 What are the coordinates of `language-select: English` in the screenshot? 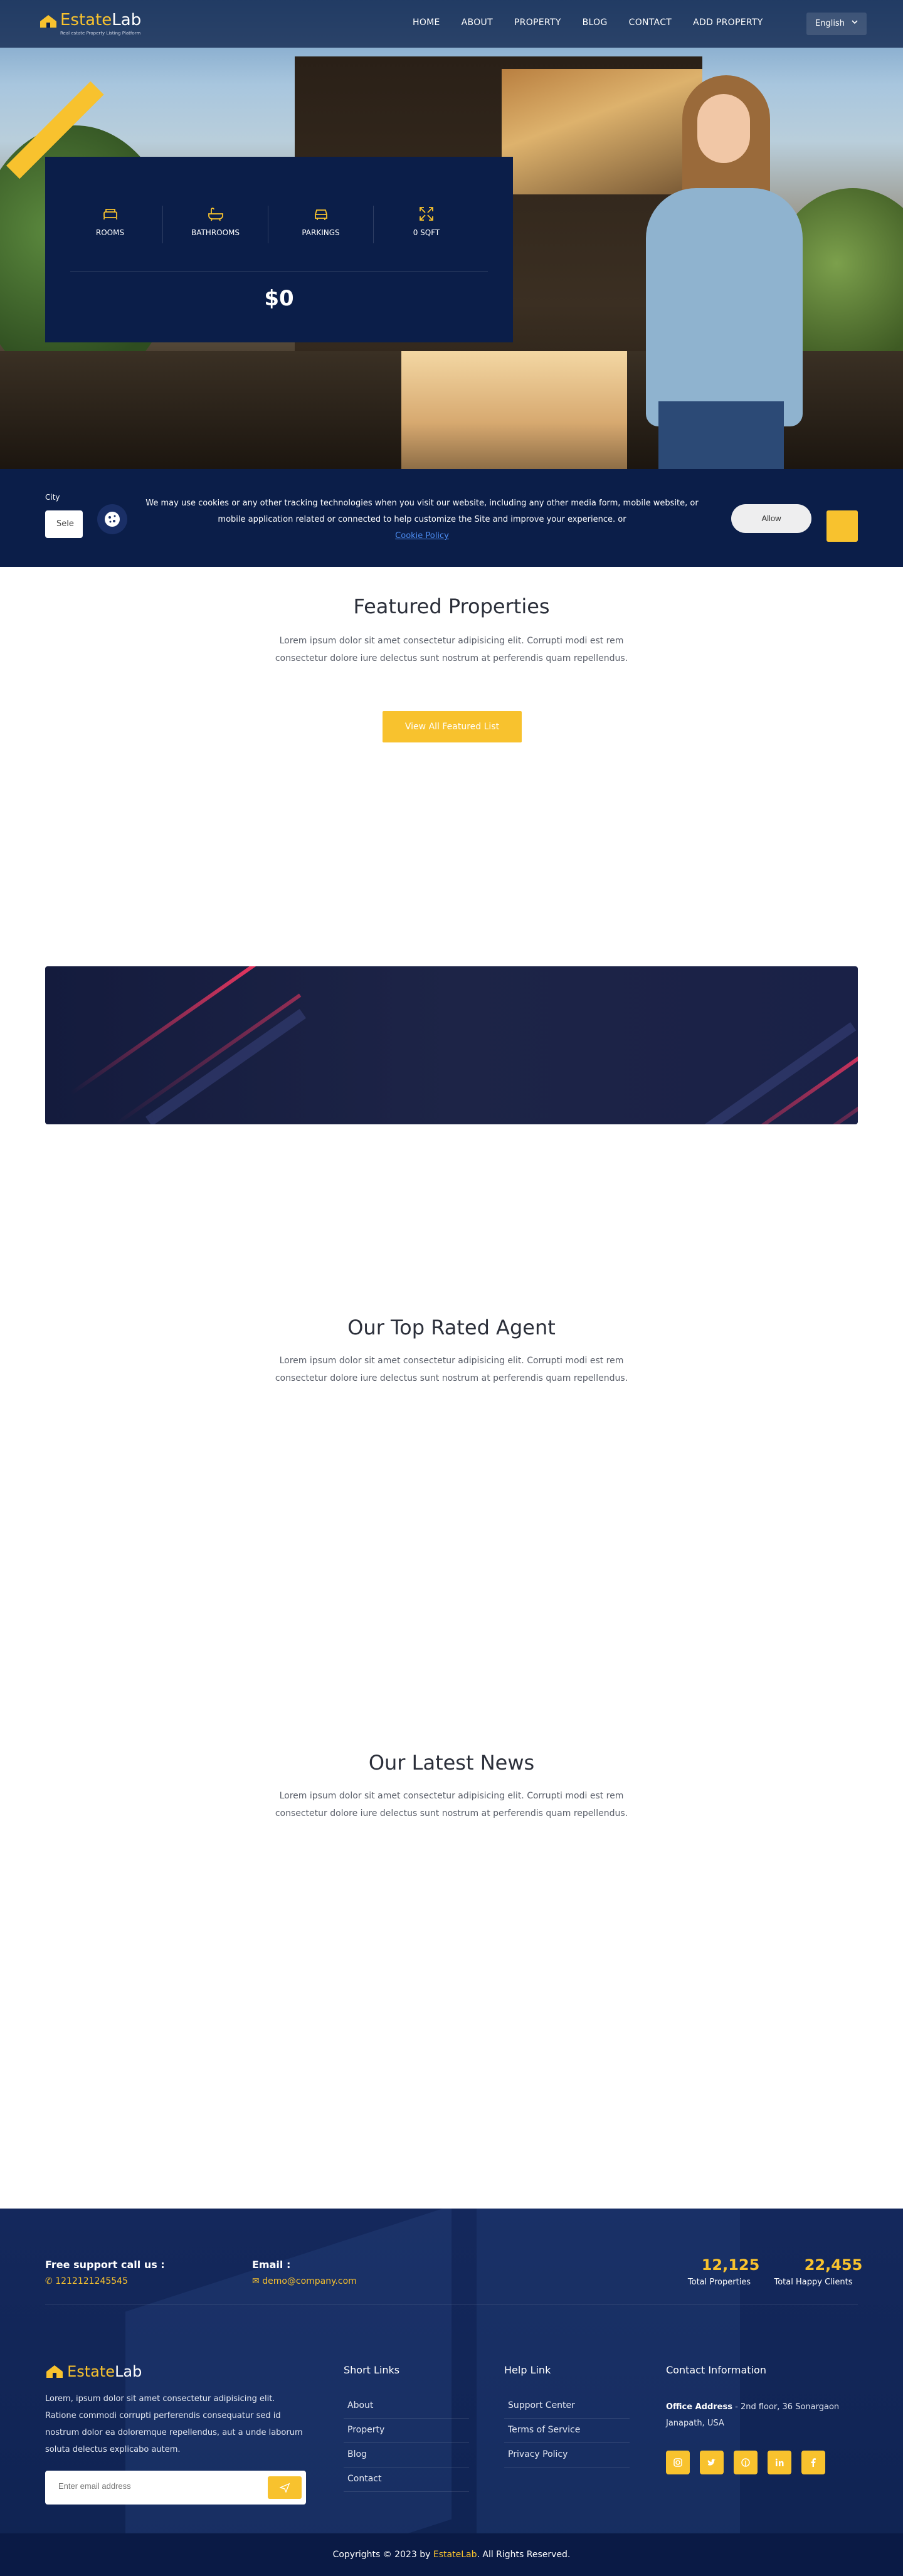 It's located at (836, 24).